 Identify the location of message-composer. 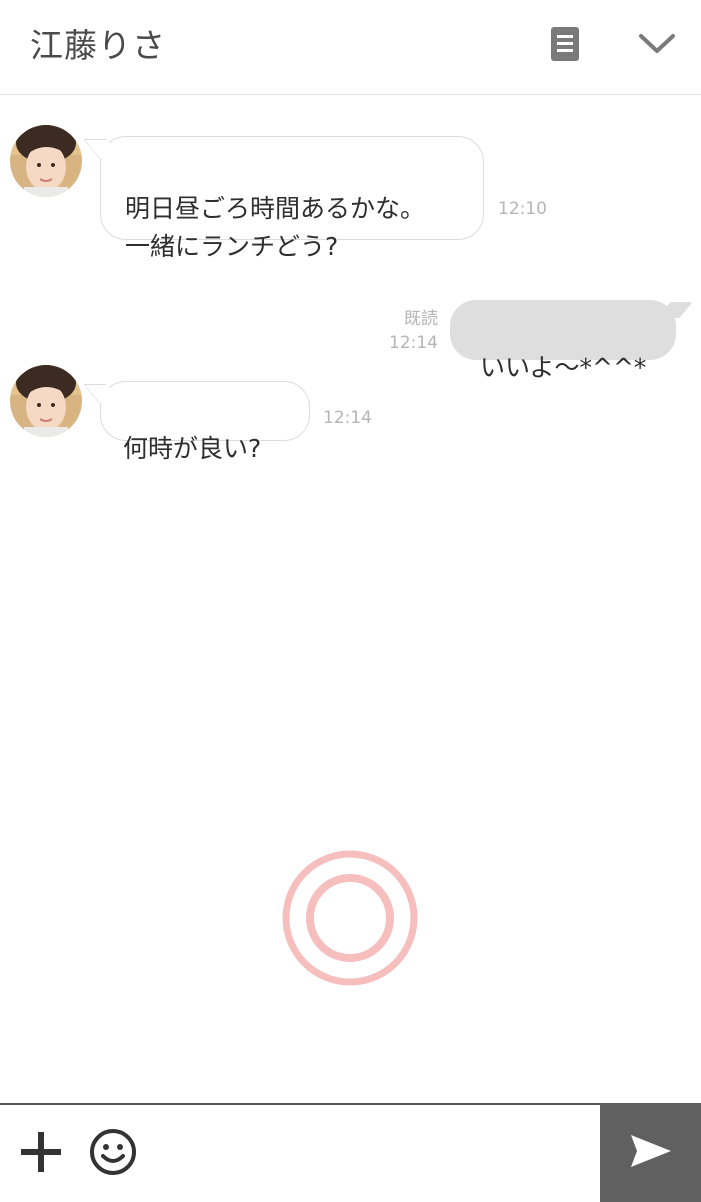
(350, 1152).